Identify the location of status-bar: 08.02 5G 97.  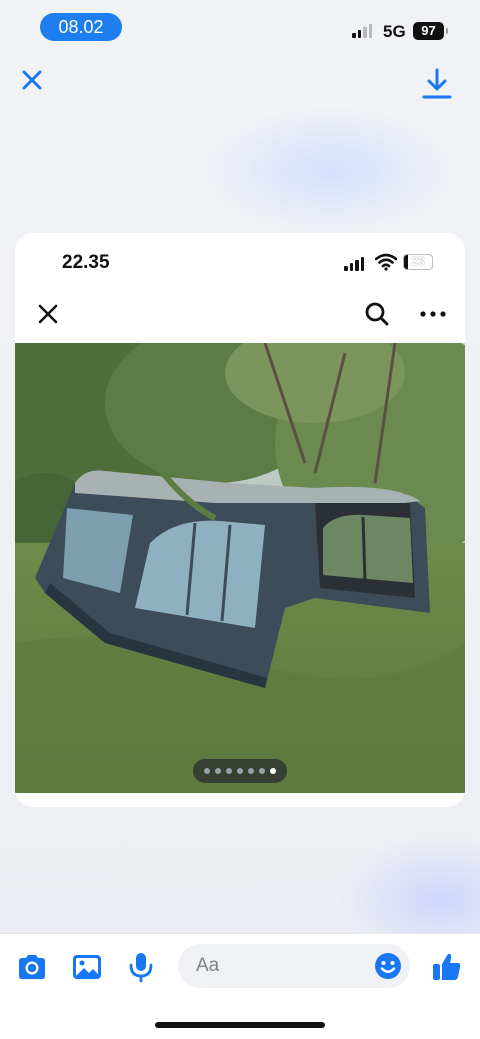
(240, 28).